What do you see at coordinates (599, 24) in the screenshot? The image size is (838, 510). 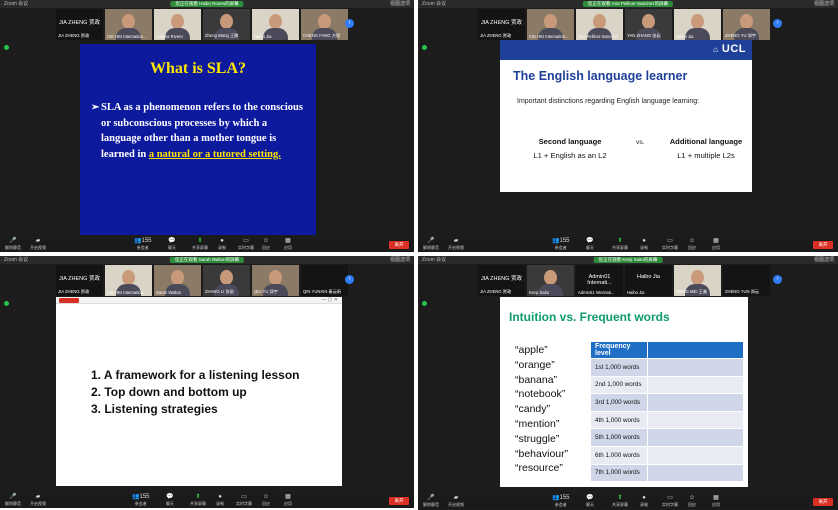 I see `participant-tile: Ana Pellicer-Sanchez` at bounding box center [599, 24].